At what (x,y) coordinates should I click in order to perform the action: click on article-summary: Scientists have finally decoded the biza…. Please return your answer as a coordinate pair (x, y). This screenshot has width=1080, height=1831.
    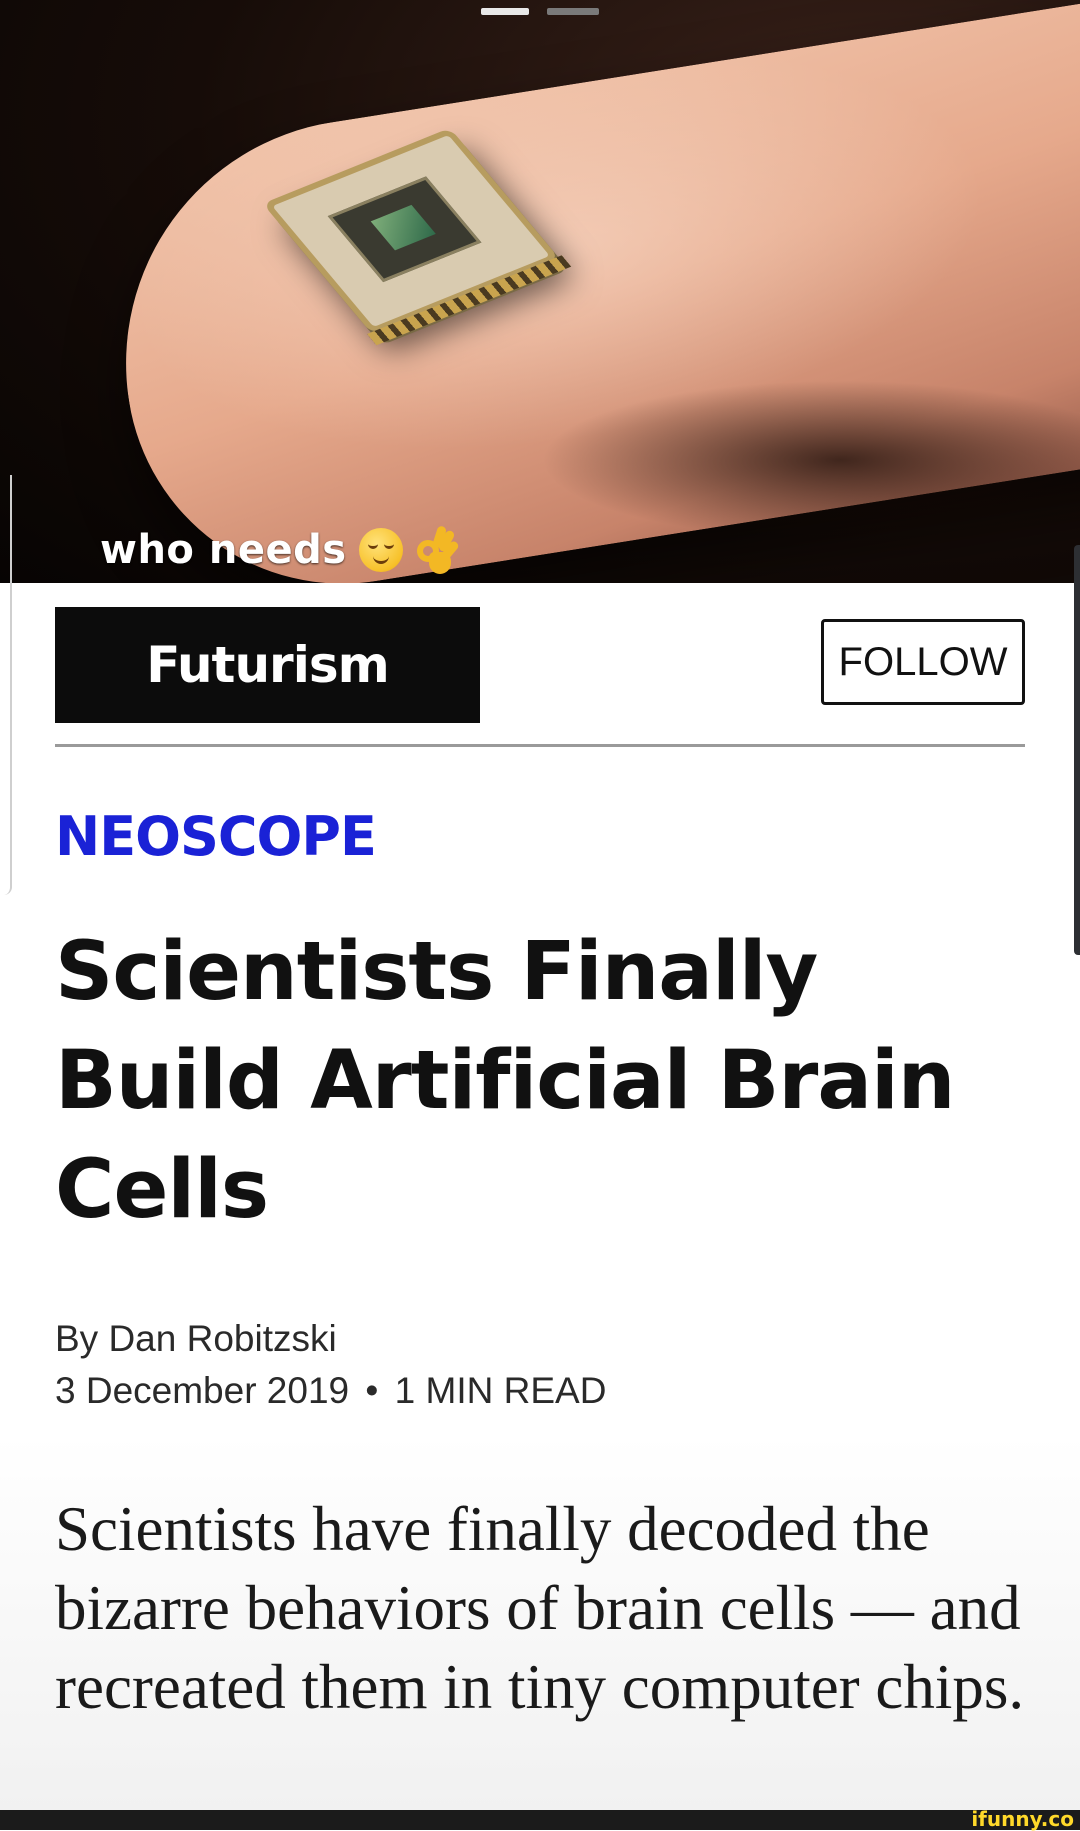
    Looking at the image, I should click on (540, 1608).